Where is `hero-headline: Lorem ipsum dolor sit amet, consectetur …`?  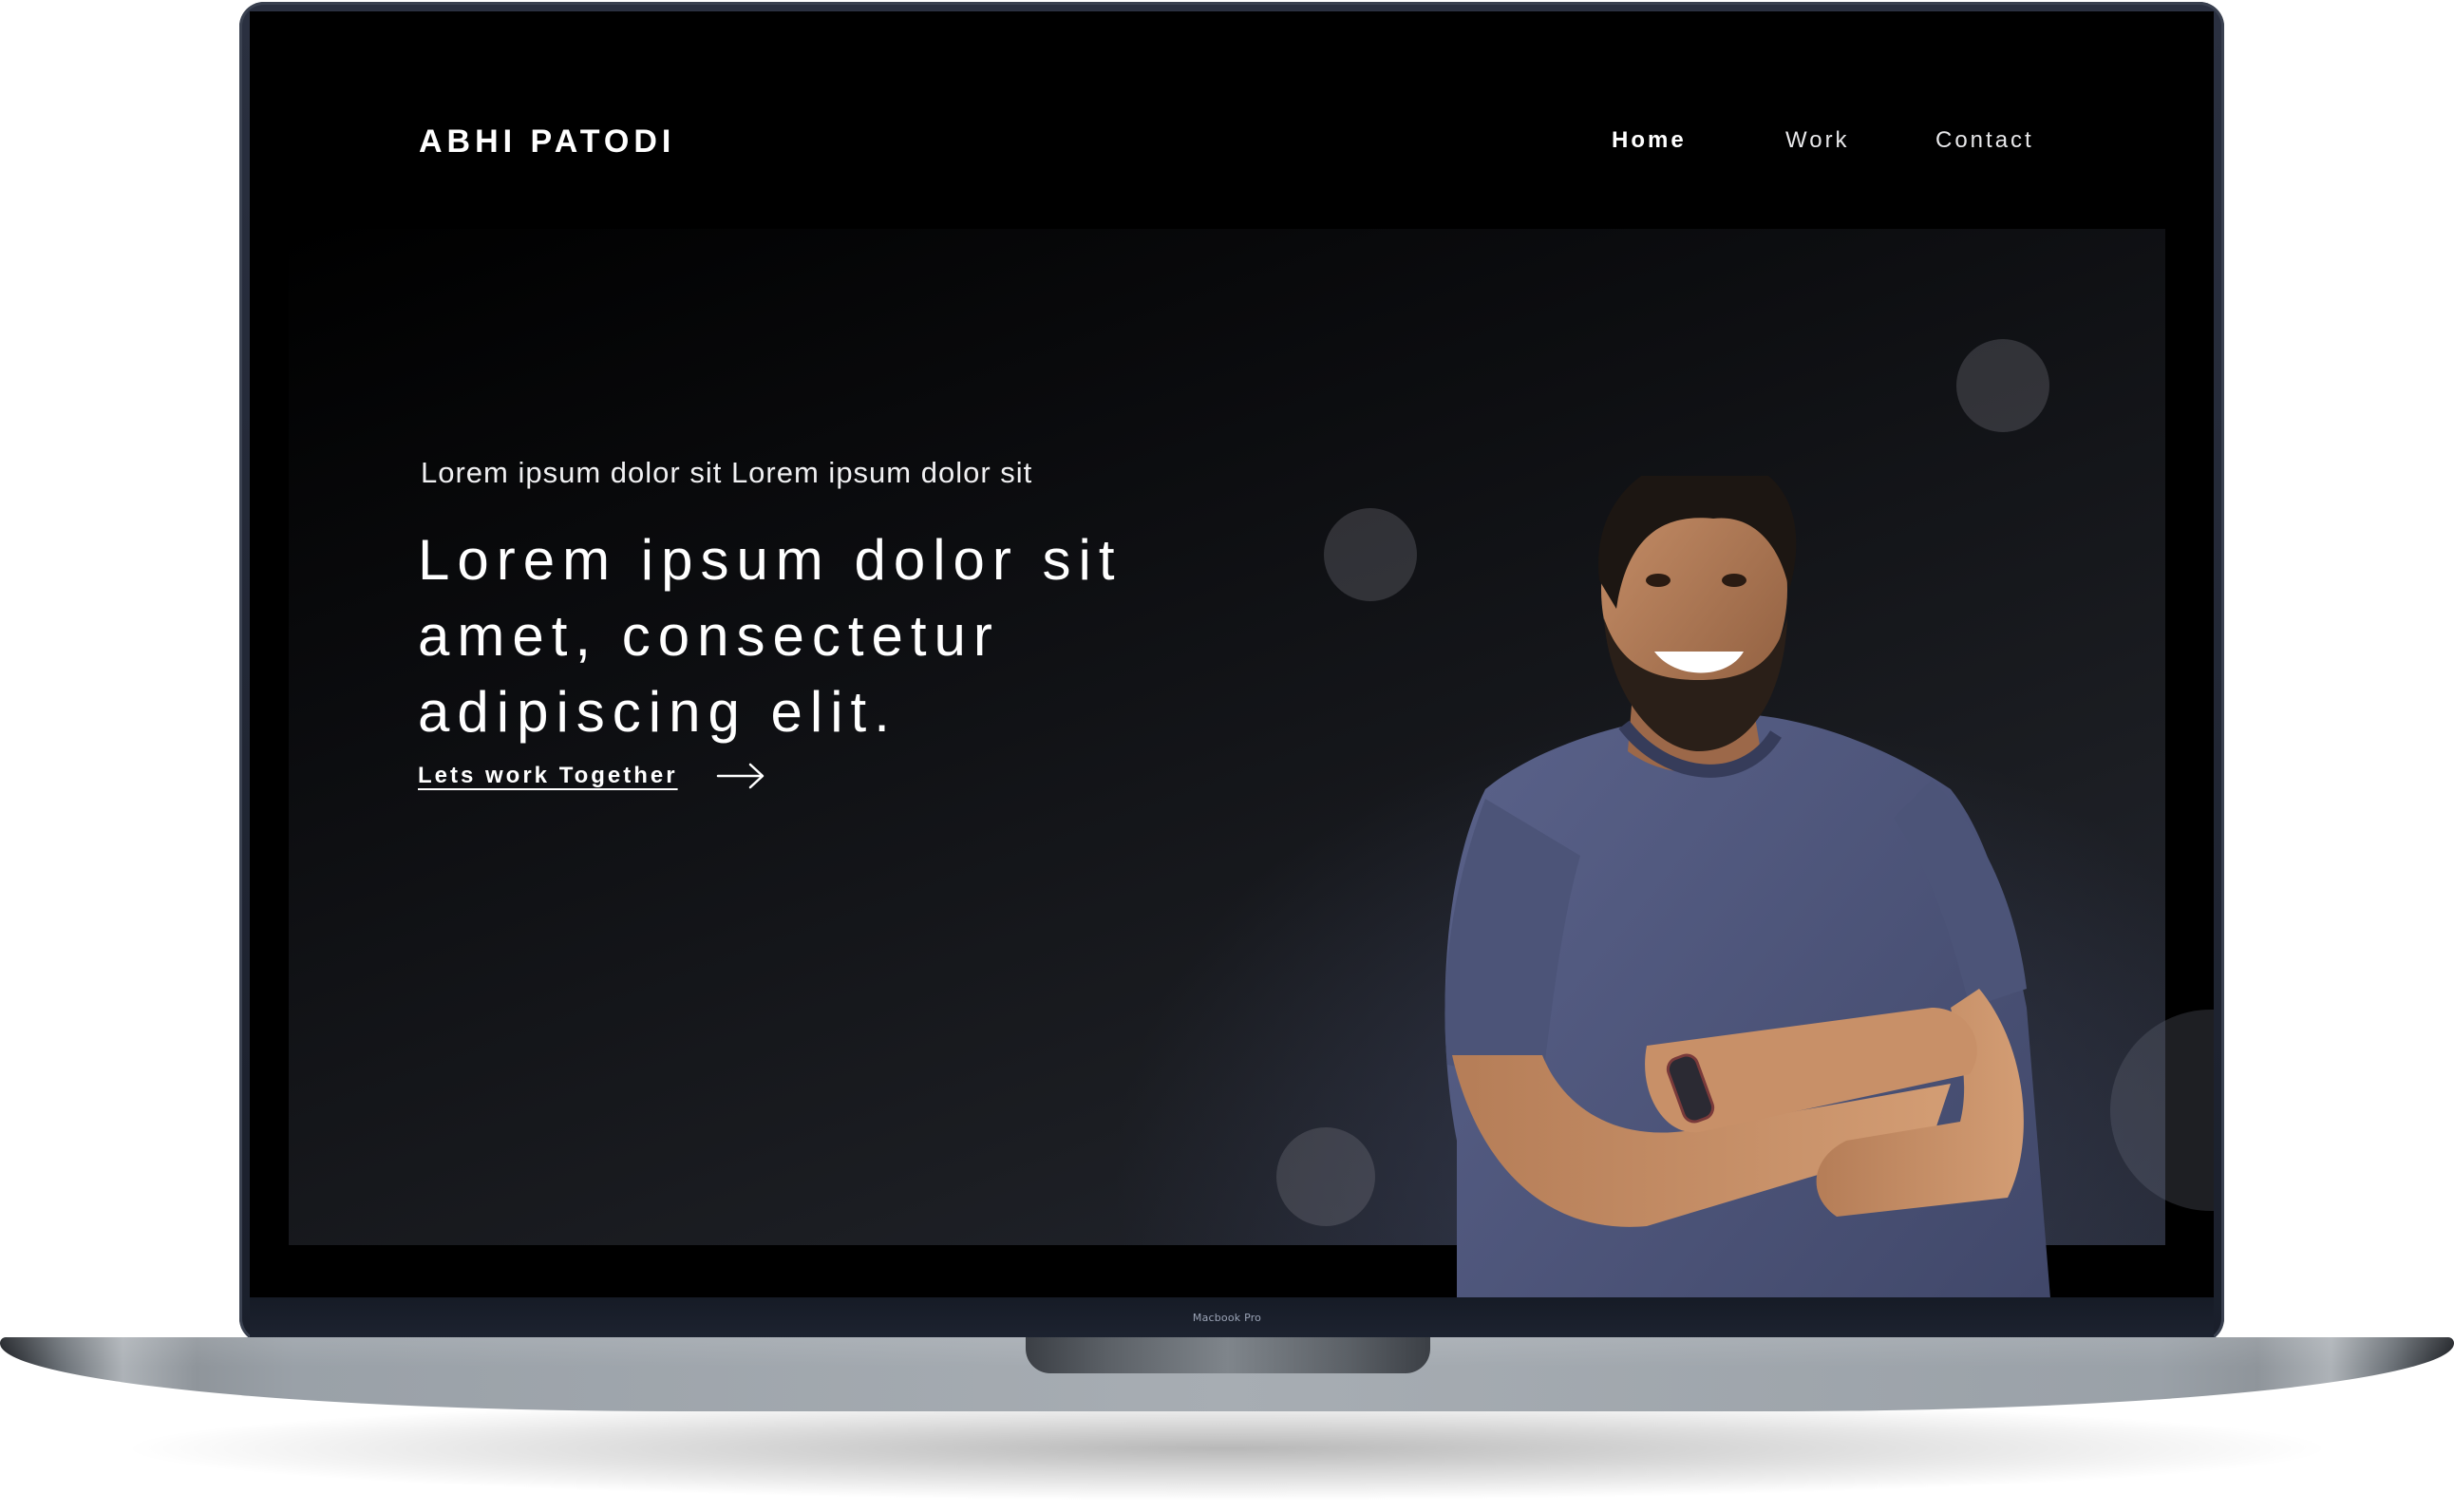 hero-headline: Lorem ipsum dolor sit amet, consectetur … is located at coordinates (836, 636).